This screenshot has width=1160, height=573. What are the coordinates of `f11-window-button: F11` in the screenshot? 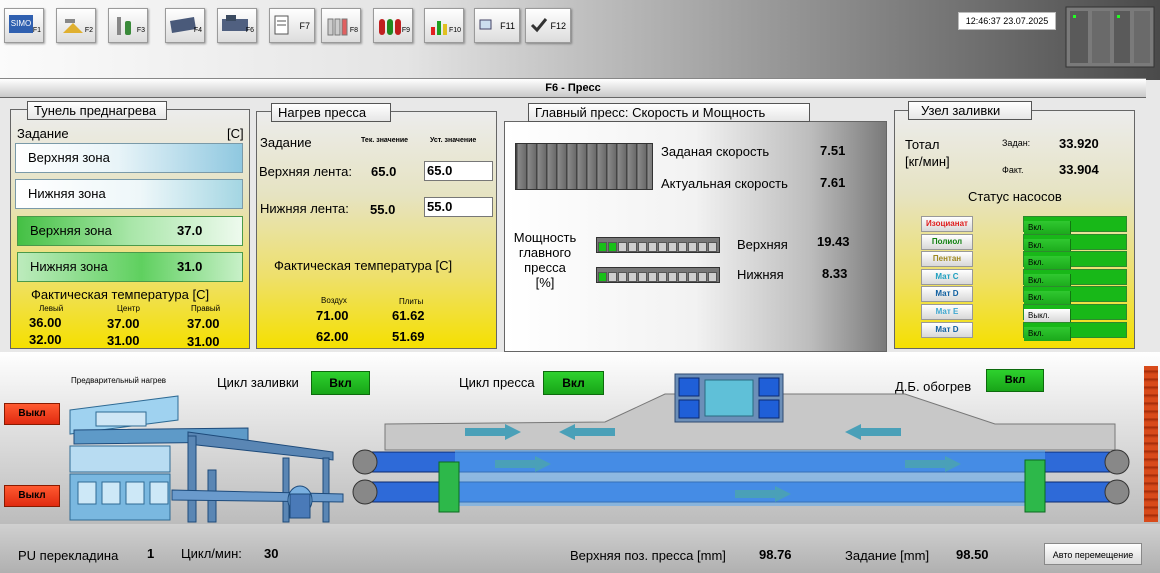 It's located at (497, 25).